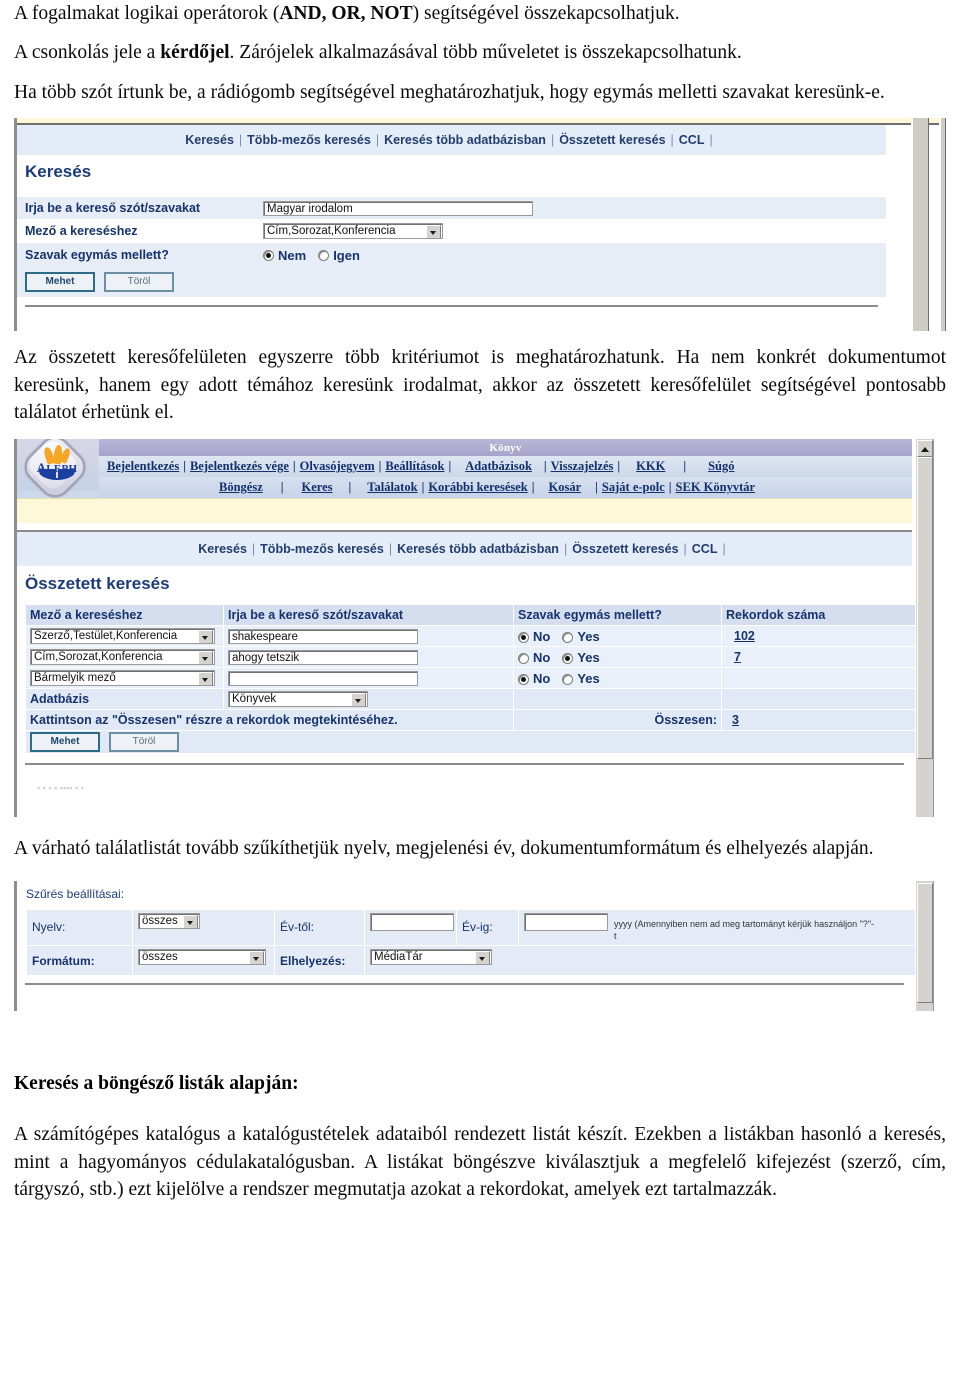 The image size is (960, 1387). What do you see at coordinates (324, 255) in the screenshot?
I see `adjacency-radio-igen` at bounding box center [324, 255].